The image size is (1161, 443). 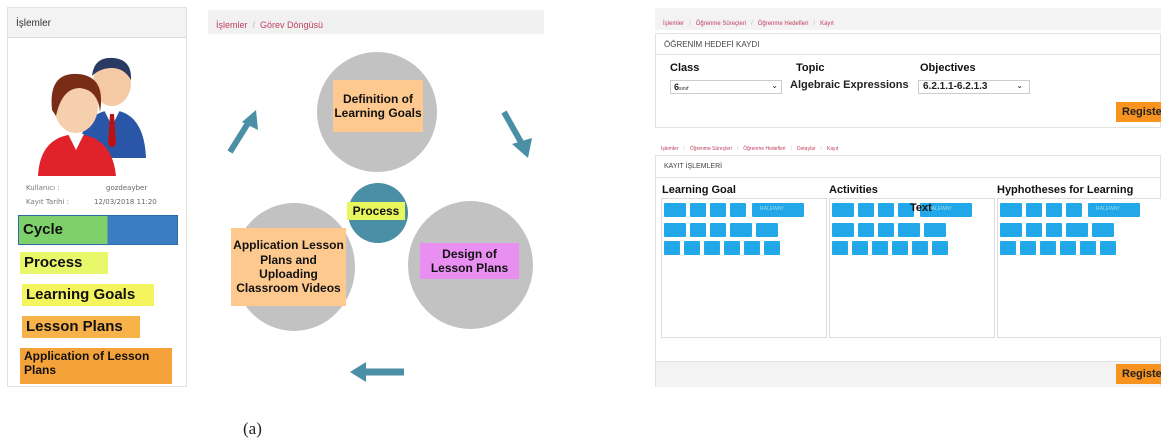 I want to click on class-label: Class, so click(x=685, y=68).